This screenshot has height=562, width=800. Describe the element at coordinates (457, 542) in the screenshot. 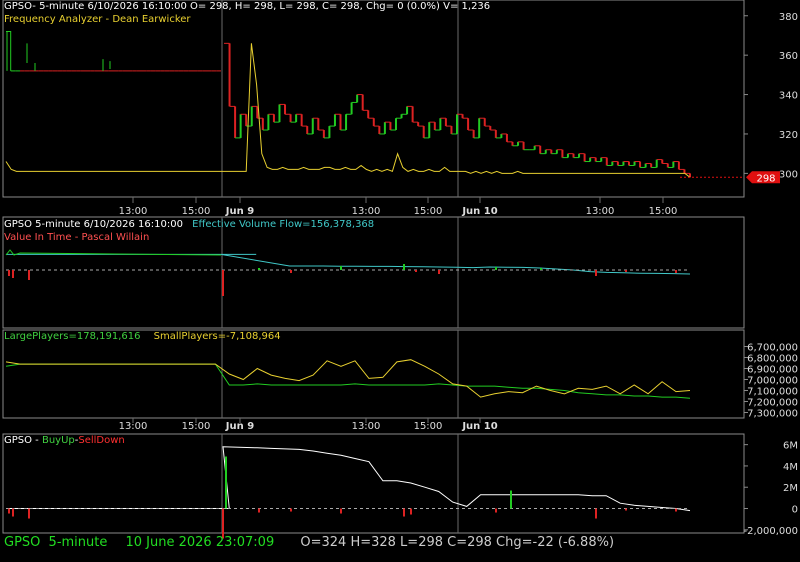

I see `status-ohlc: O=324 H=328 L=298 C=298 Chg=-22 (-6.88%)` at that location.